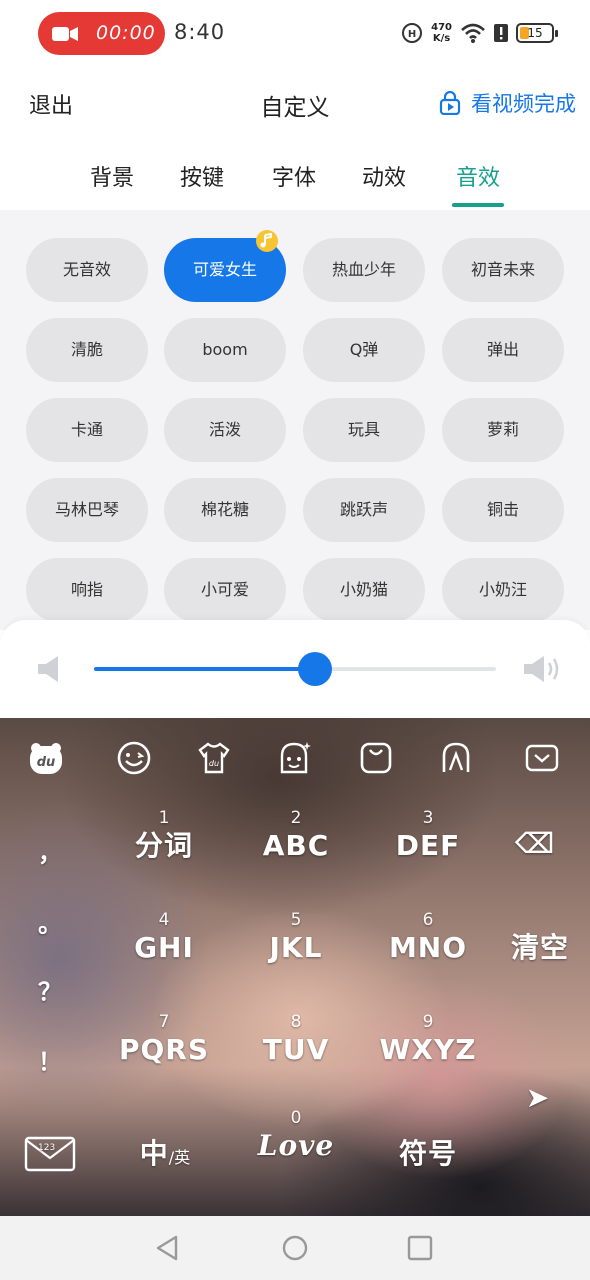 The height and width of the screenshot is (1280, 590). Describe the element at coordinates (450, 103) in the screenshot. I see `video-lock-icon` at that location.